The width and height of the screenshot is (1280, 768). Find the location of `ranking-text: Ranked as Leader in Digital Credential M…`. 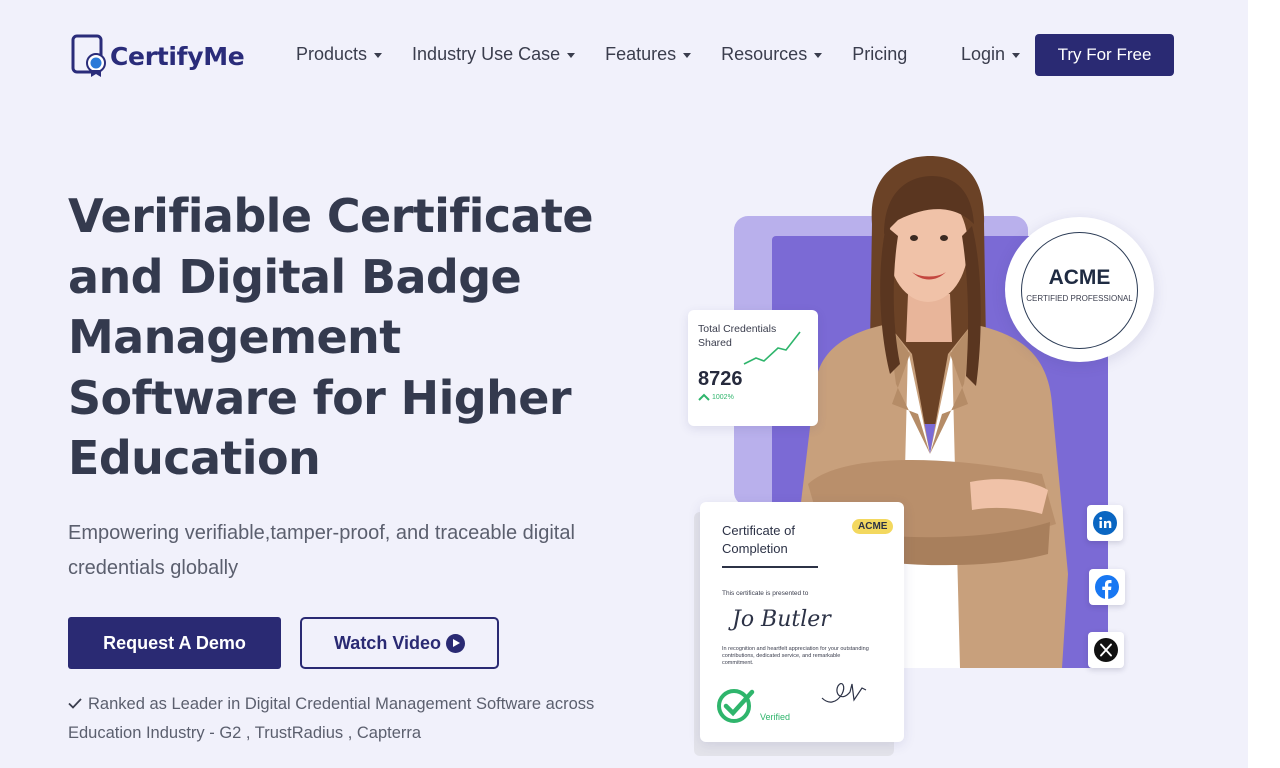

ranking-text: Ranked as Leader in Digital Credential M… is located at coordinates (331, 718).